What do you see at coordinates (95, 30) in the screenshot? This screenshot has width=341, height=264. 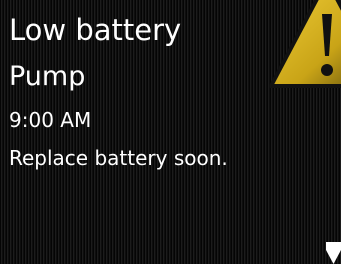 I see `alert-title: Low battery` at bounding box center [95, 30].